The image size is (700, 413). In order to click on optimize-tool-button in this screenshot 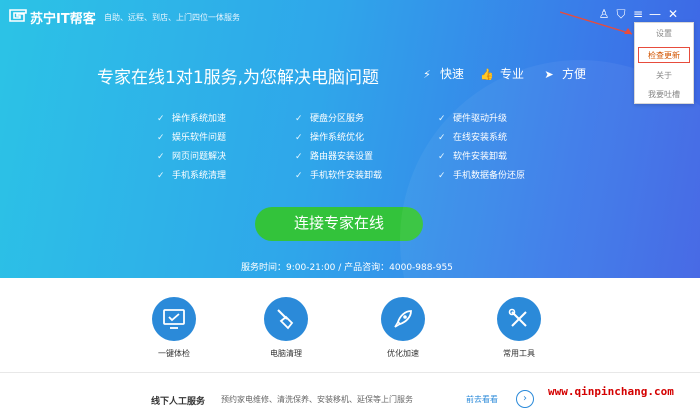, I will do `click(403, 319)`.